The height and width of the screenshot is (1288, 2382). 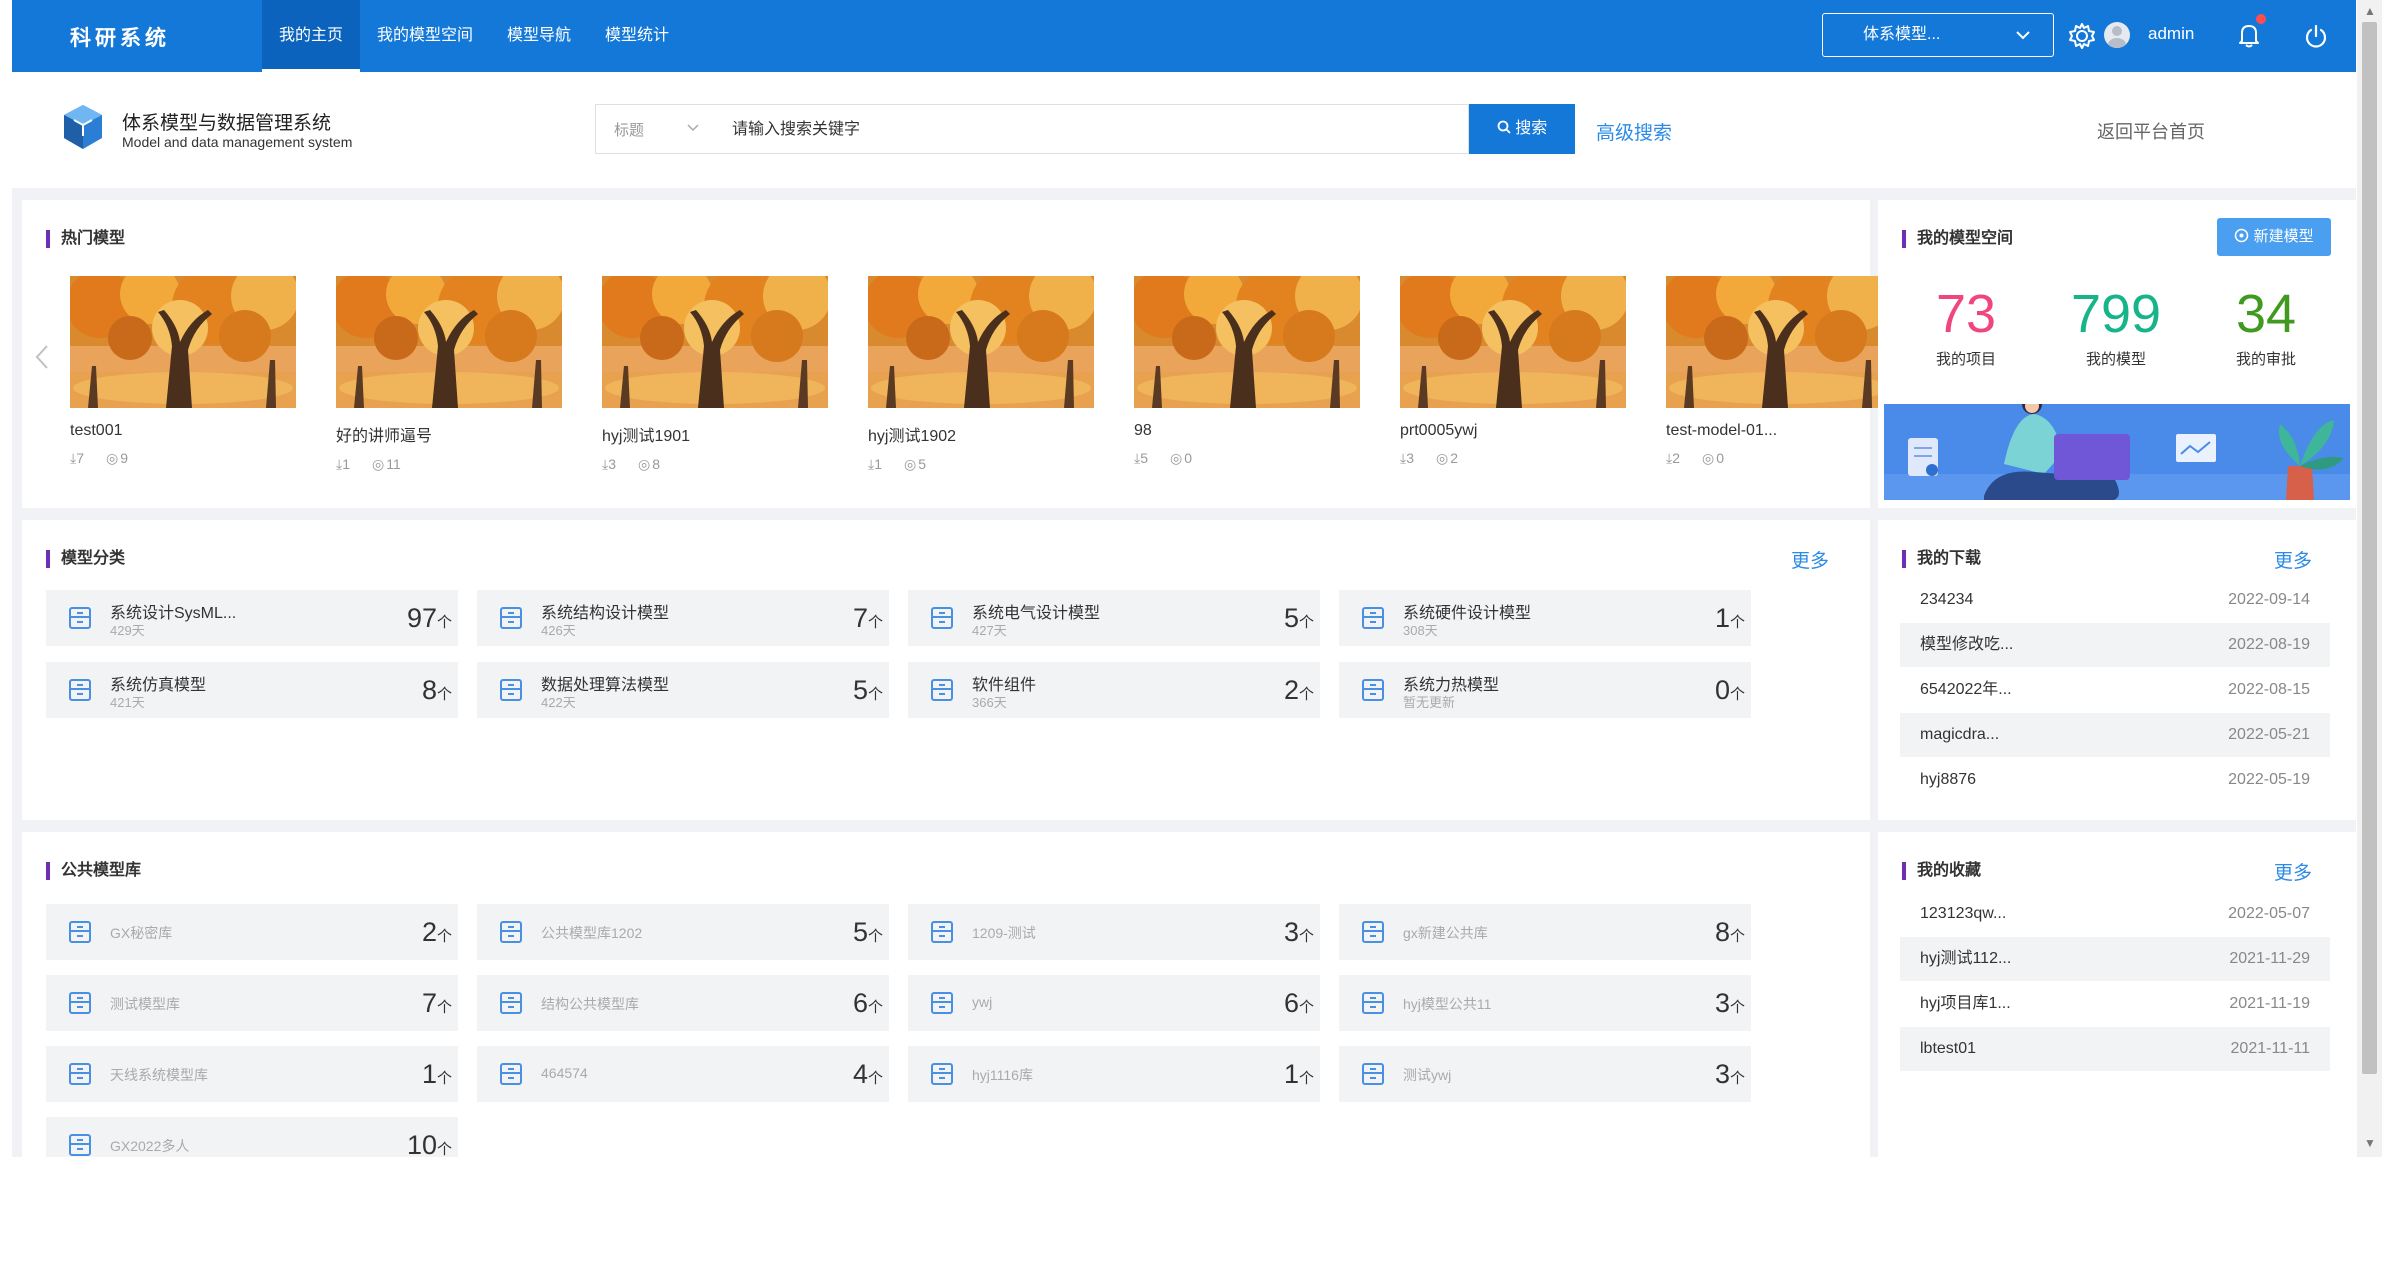 What do you see at coordinates (1004, 933) in the screenshot?
I see `card-name: 1209-测试` at bounding box center [1004, 933].